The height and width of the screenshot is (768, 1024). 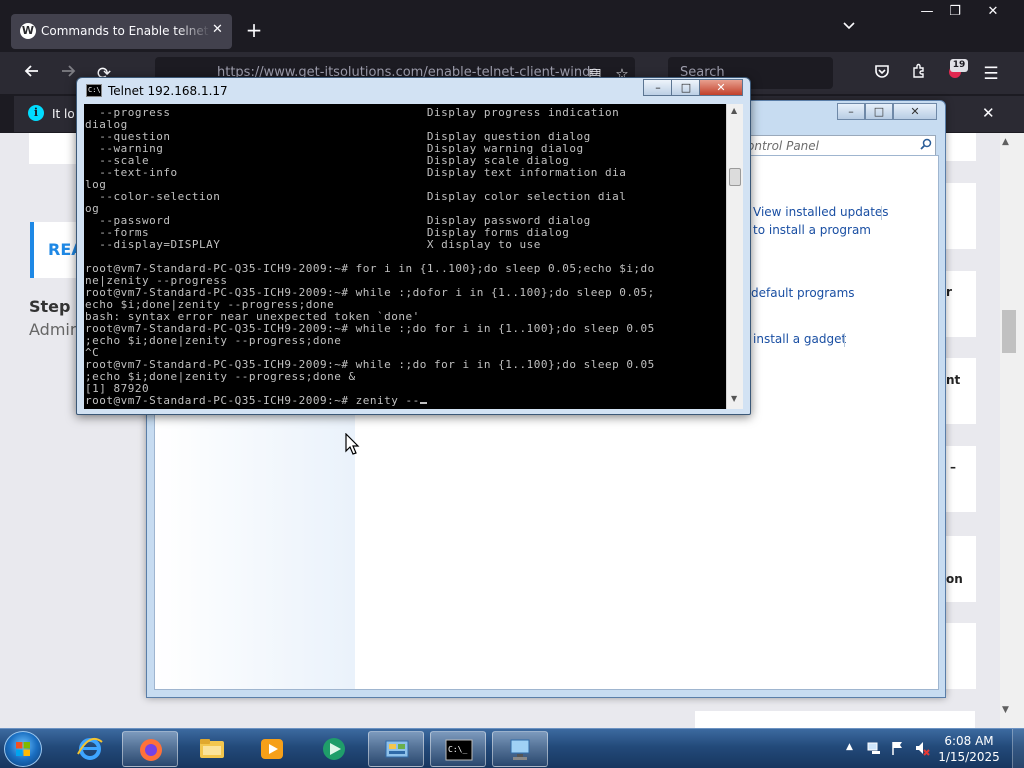 What do you see at coordinates (821, 212) in the screenshot?
I see `link-view-installed-updates: View installed updates` at bounding box center [821, 212].